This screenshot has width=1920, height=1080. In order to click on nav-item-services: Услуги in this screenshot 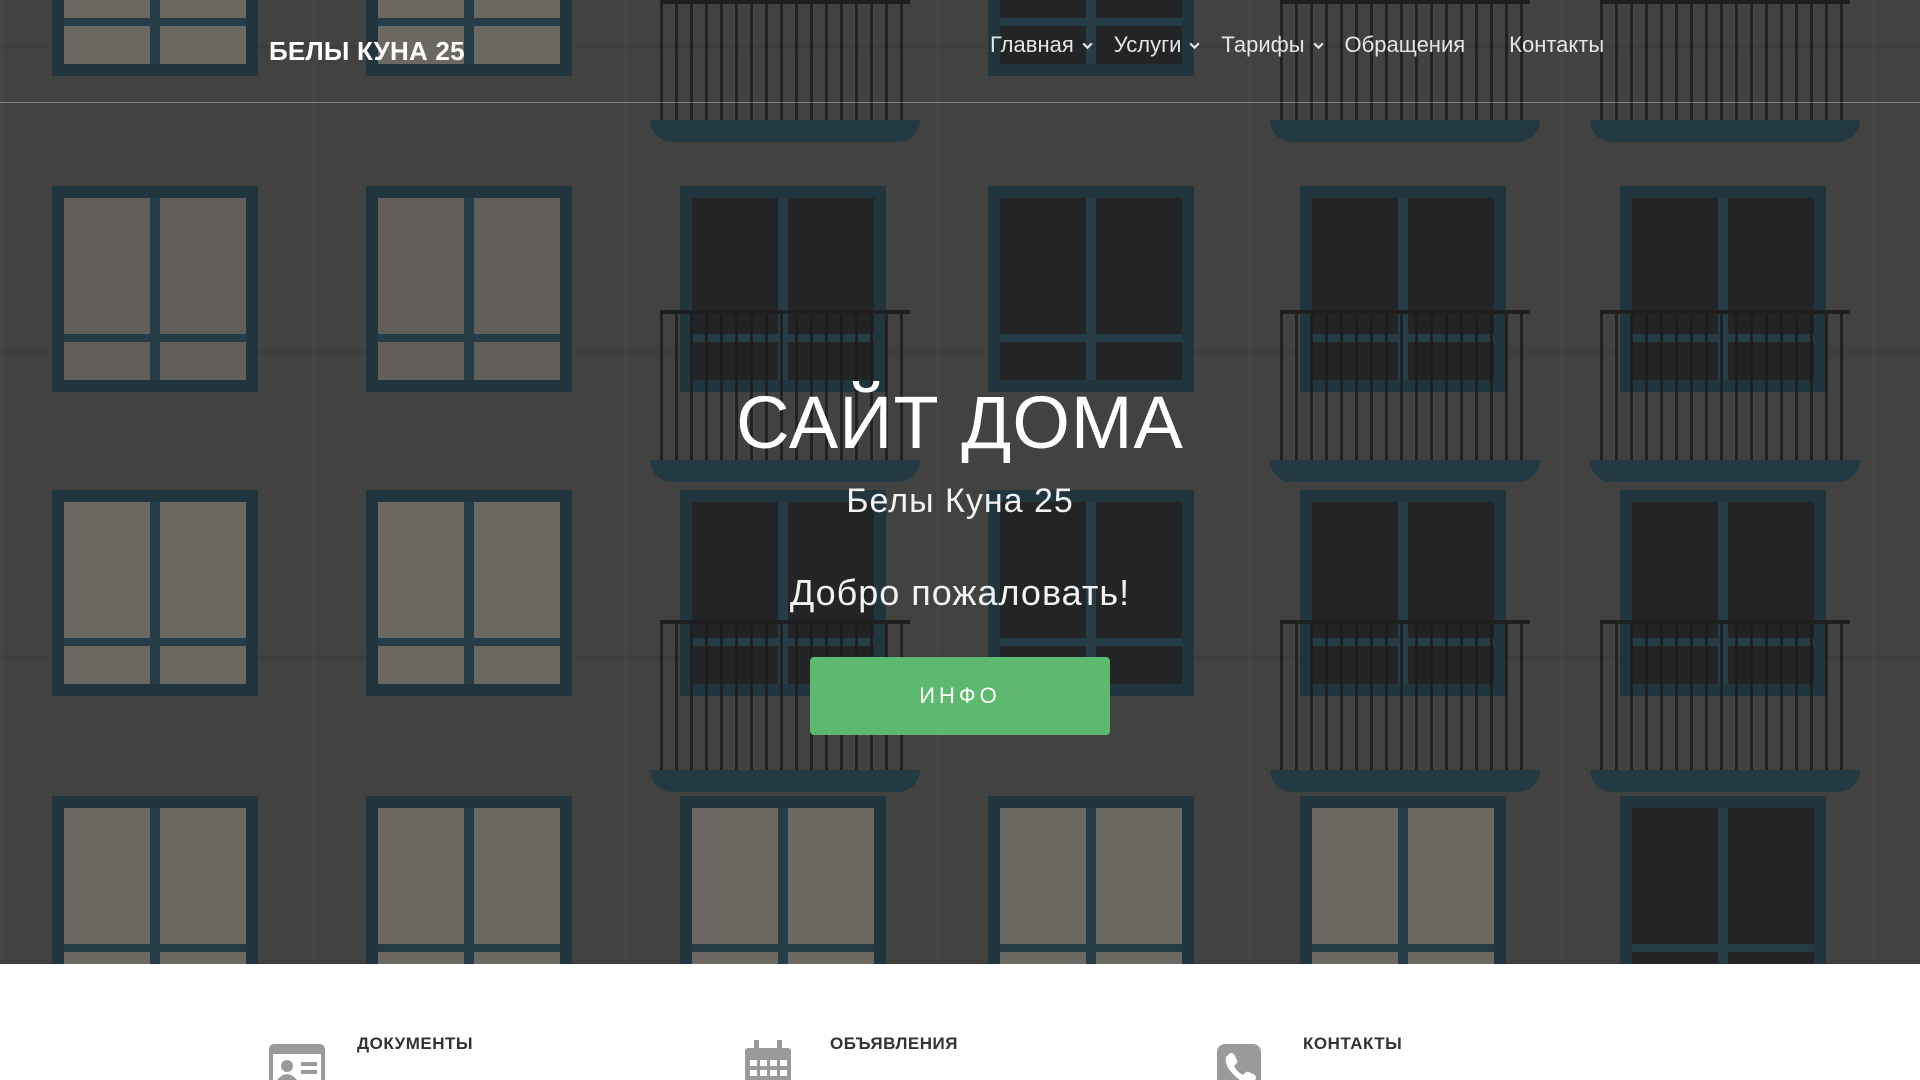, I will do `click(1158, 45)`.